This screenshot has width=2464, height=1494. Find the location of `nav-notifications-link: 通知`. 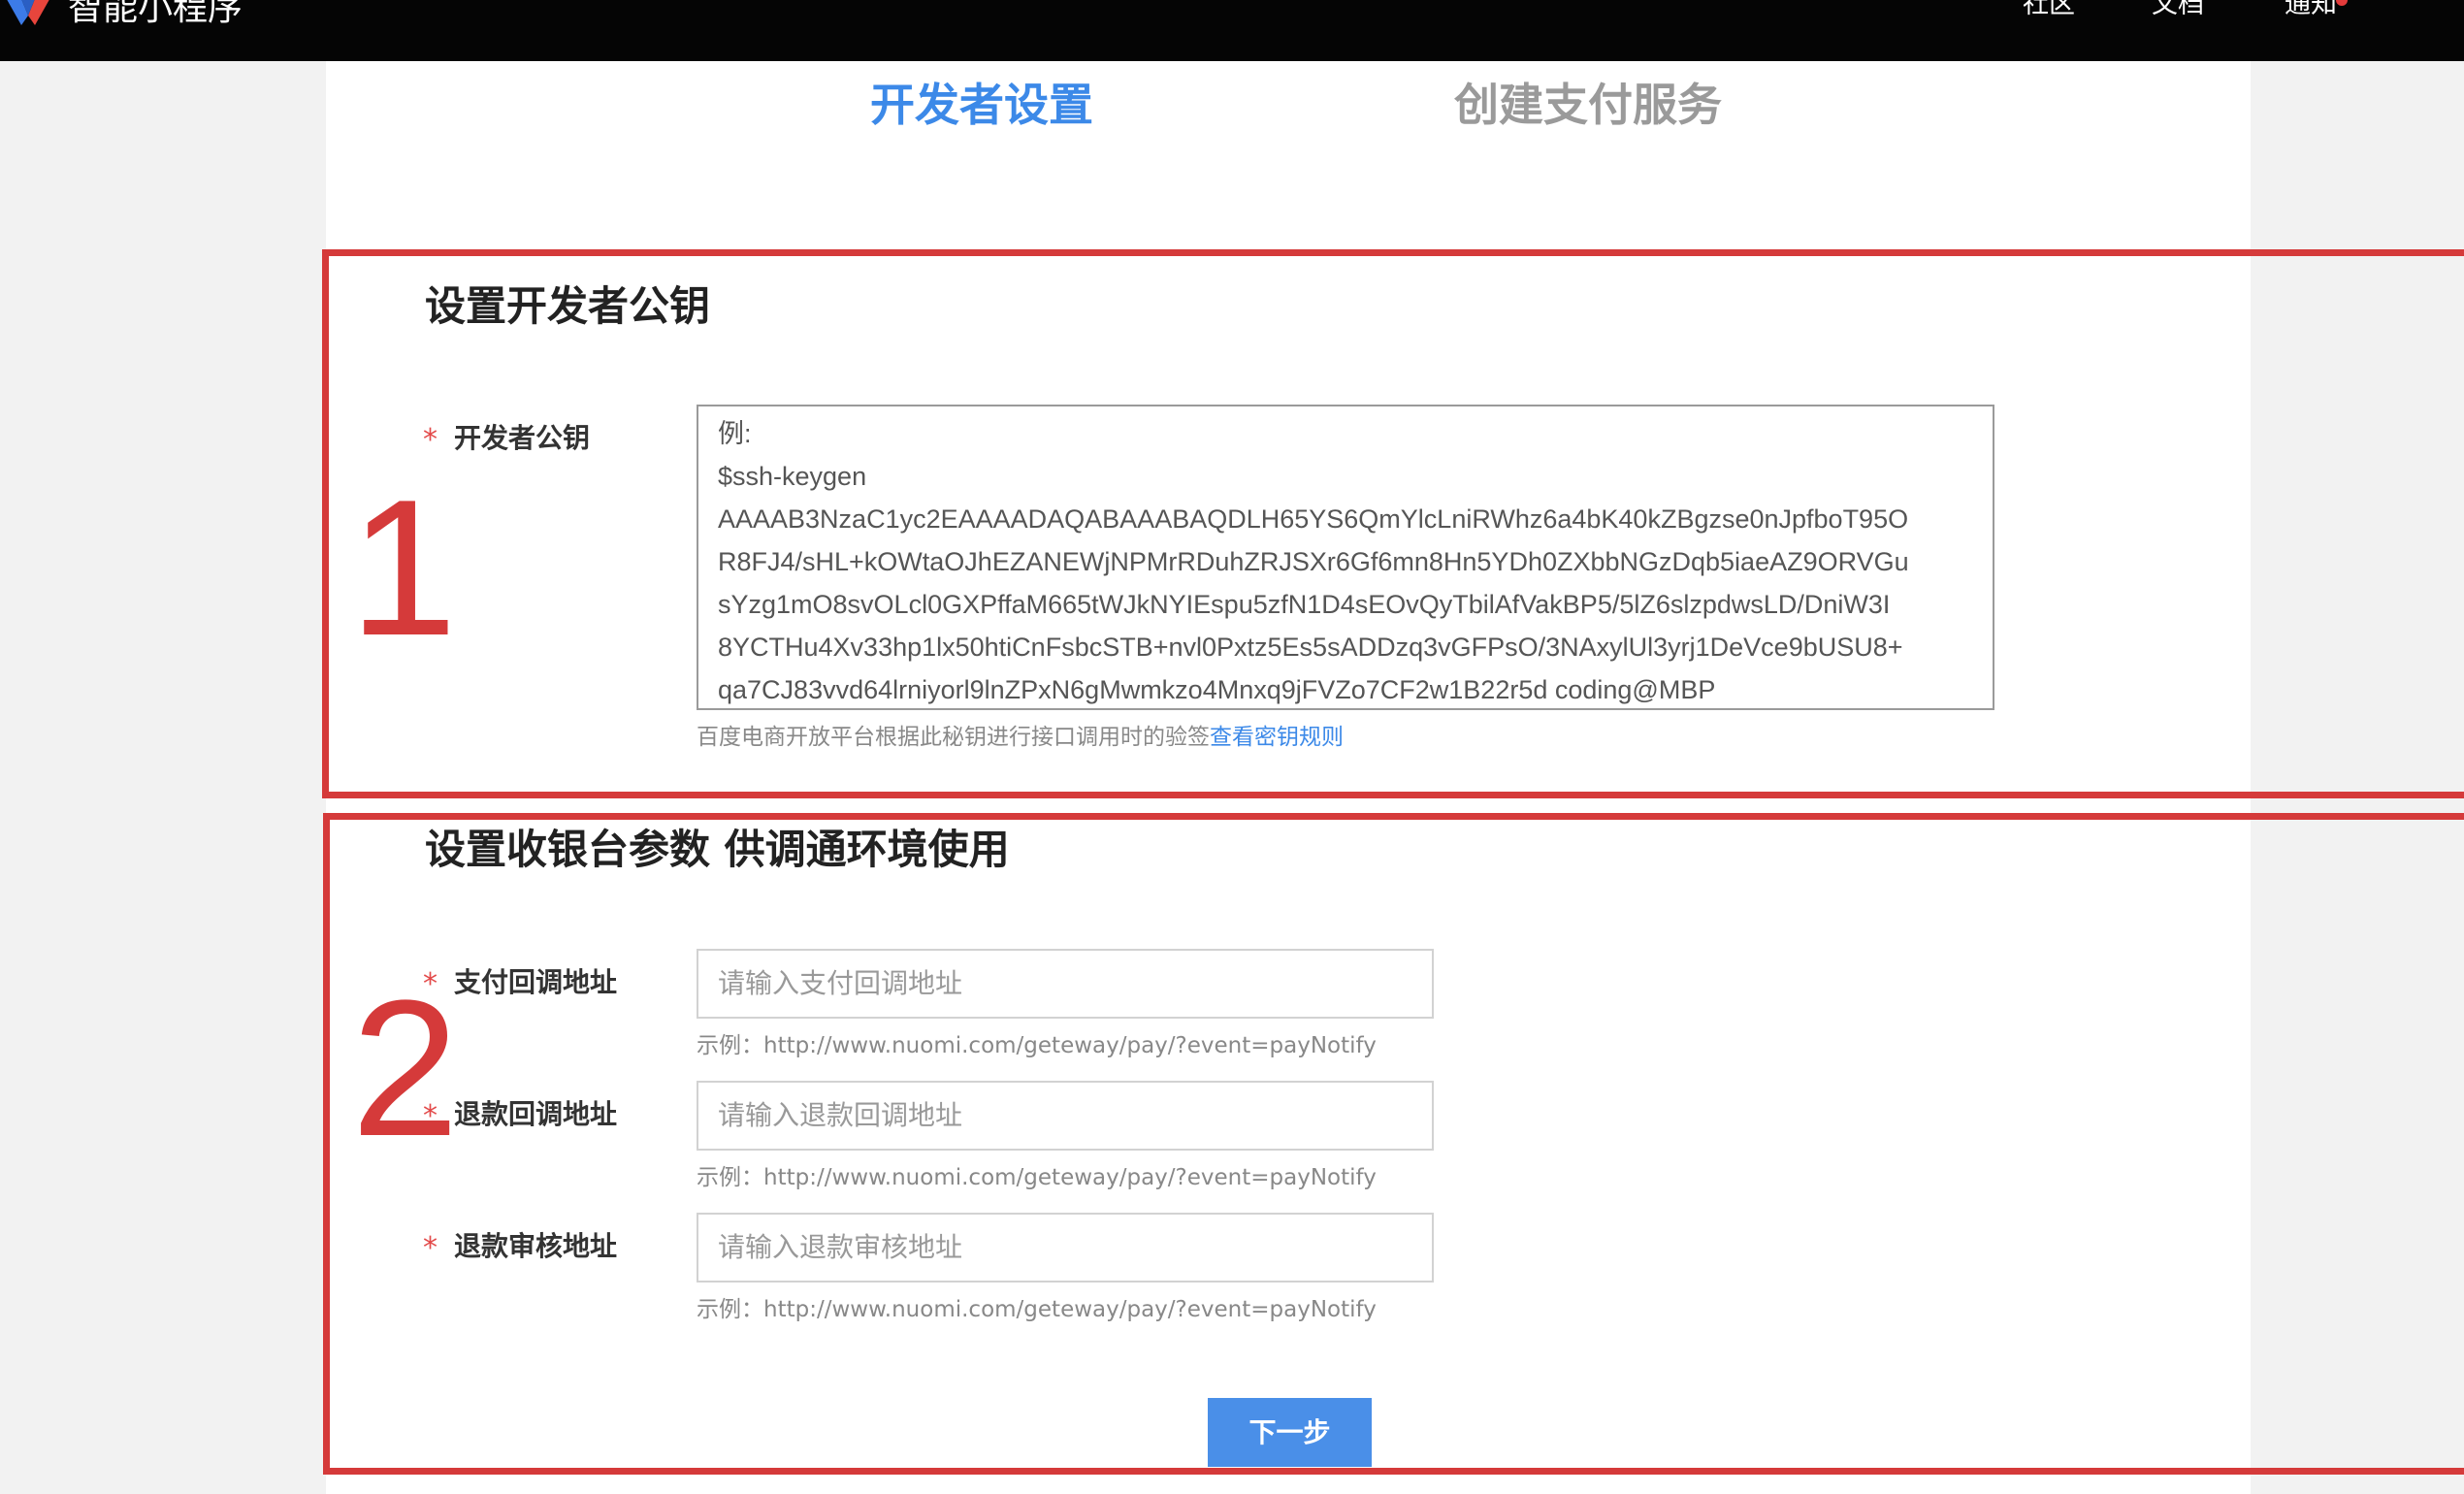

nav-notifications-link: 通知 is located at coordinates (2311, 10).